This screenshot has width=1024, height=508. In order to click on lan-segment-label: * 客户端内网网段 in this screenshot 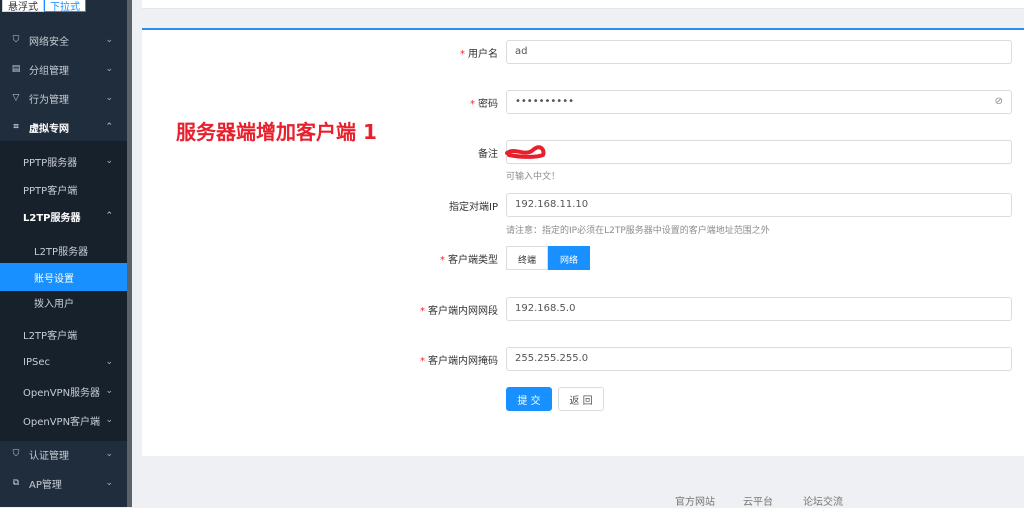, I will do `click(459, 311)`.